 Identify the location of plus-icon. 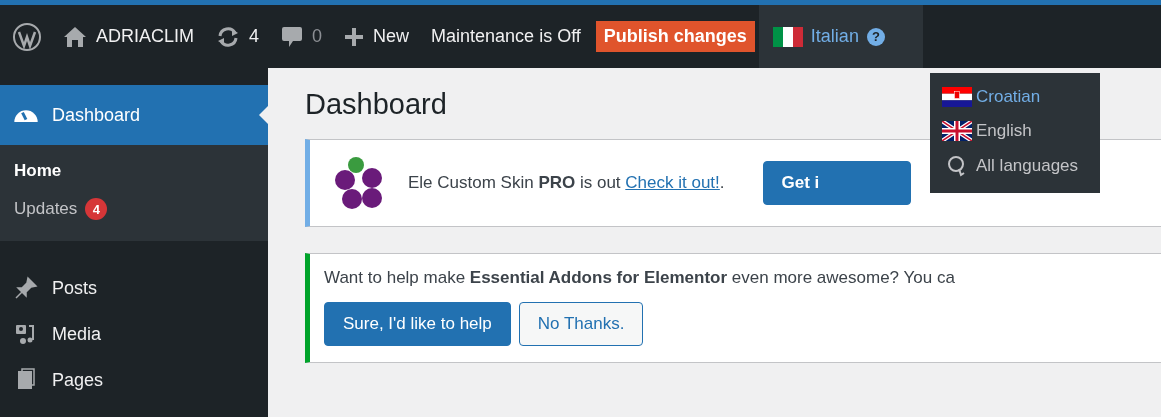
(354, 36).